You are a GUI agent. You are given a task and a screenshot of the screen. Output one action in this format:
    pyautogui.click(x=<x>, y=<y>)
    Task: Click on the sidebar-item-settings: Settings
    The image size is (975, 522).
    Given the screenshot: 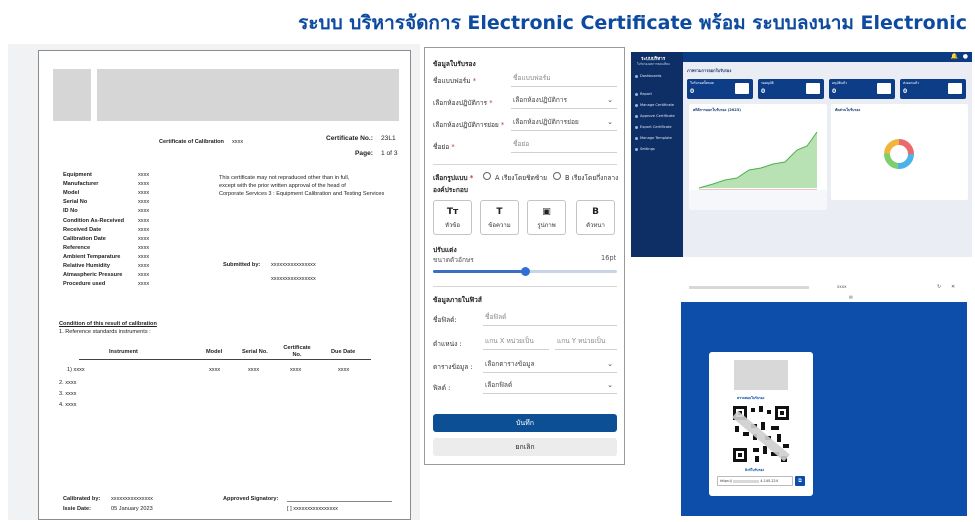 What is the action you would take?
    pyautogui.click(x=645, y=149)
    